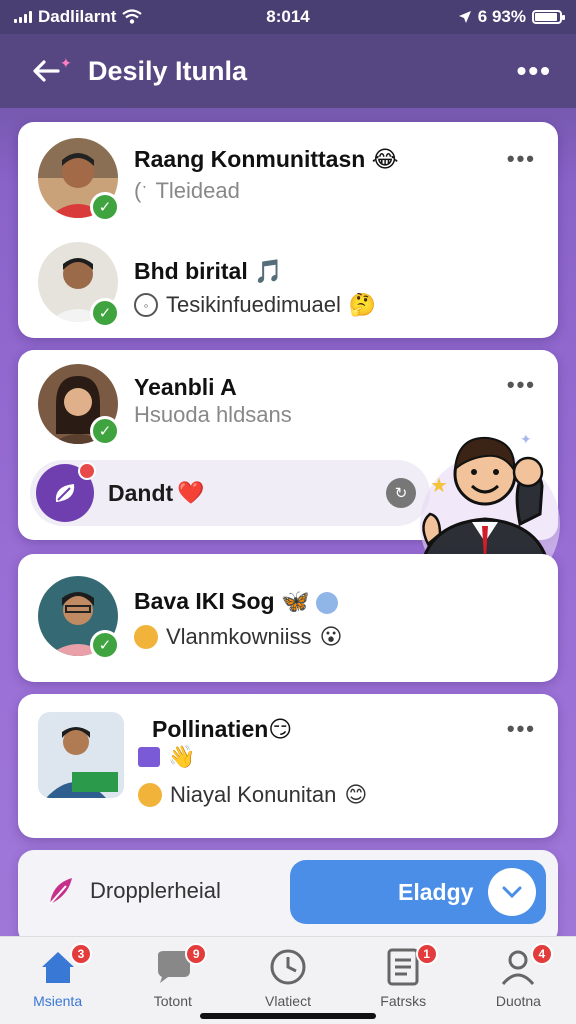 Image resolution: width=576 pixels, height=1024 pixels. What do you see at coordinates (288, 897) in the screenshot?
I see `promo-bar: Dropplerheial Eladgy` at bounding box center [288, 897].